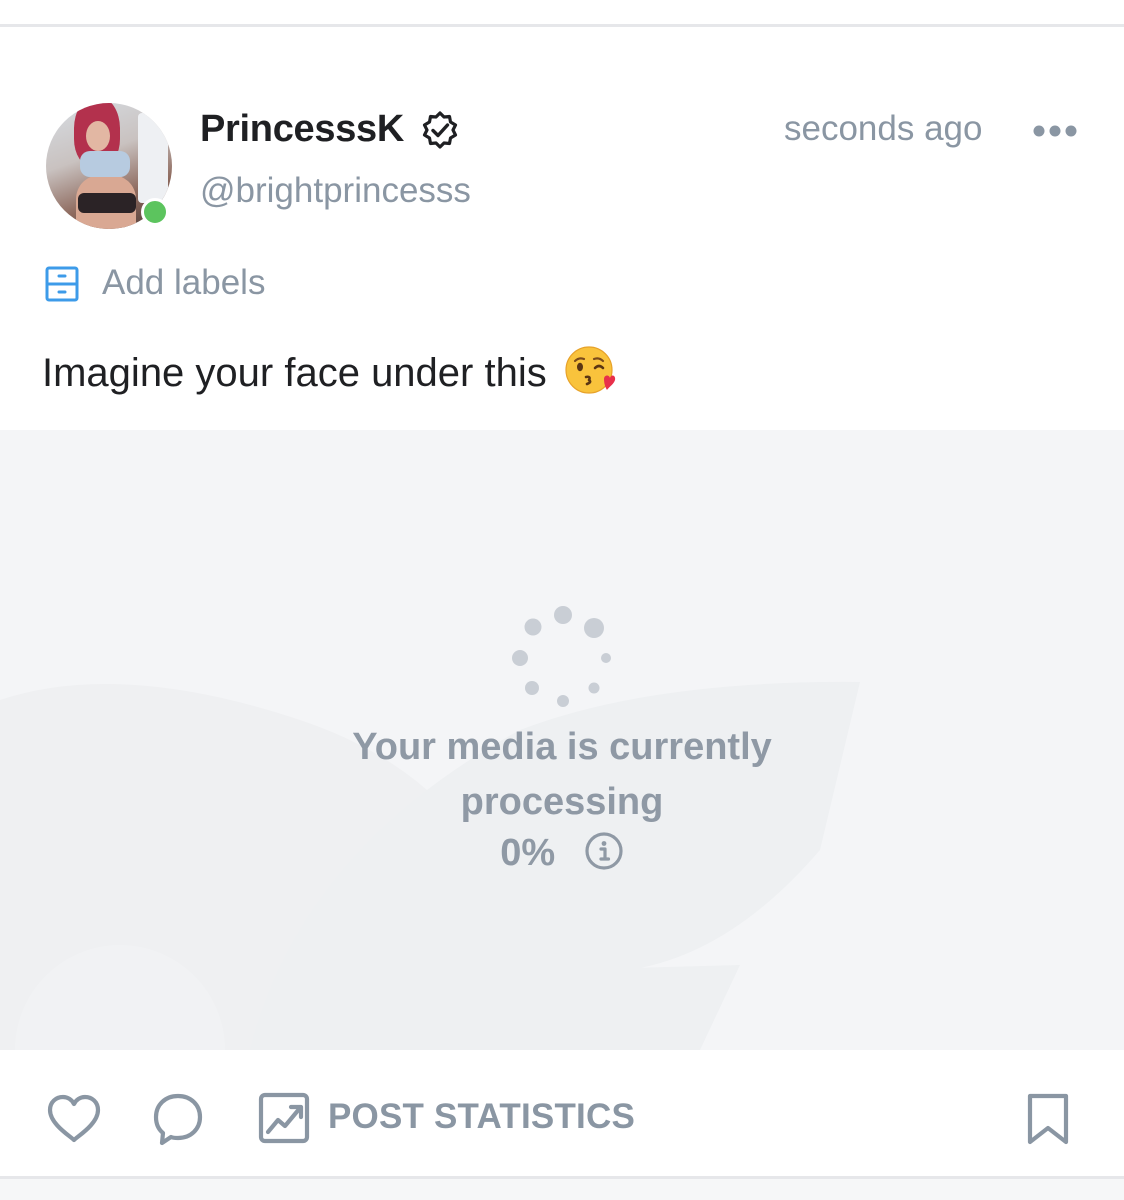  Describe the element at coordinates (528, 853) in the screenshot. I see `processing-percent: 0%` at that location.